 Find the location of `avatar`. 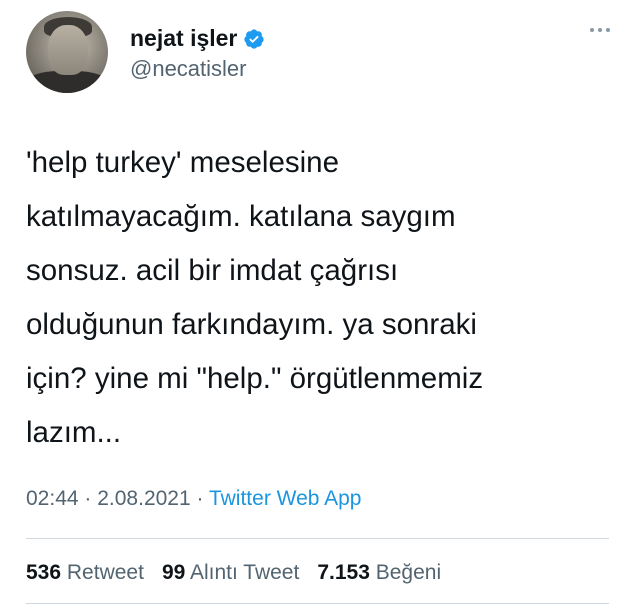

avatar is located at coordinates (67, 52).